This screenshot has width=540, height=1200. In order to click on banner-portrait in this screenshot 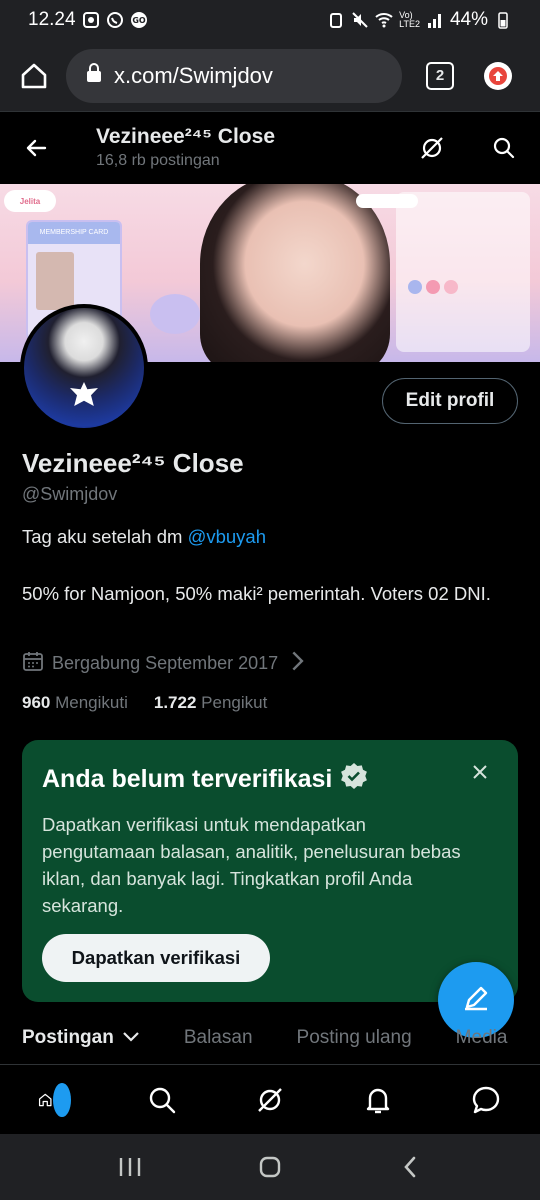, I will do `click(295, 273)`.